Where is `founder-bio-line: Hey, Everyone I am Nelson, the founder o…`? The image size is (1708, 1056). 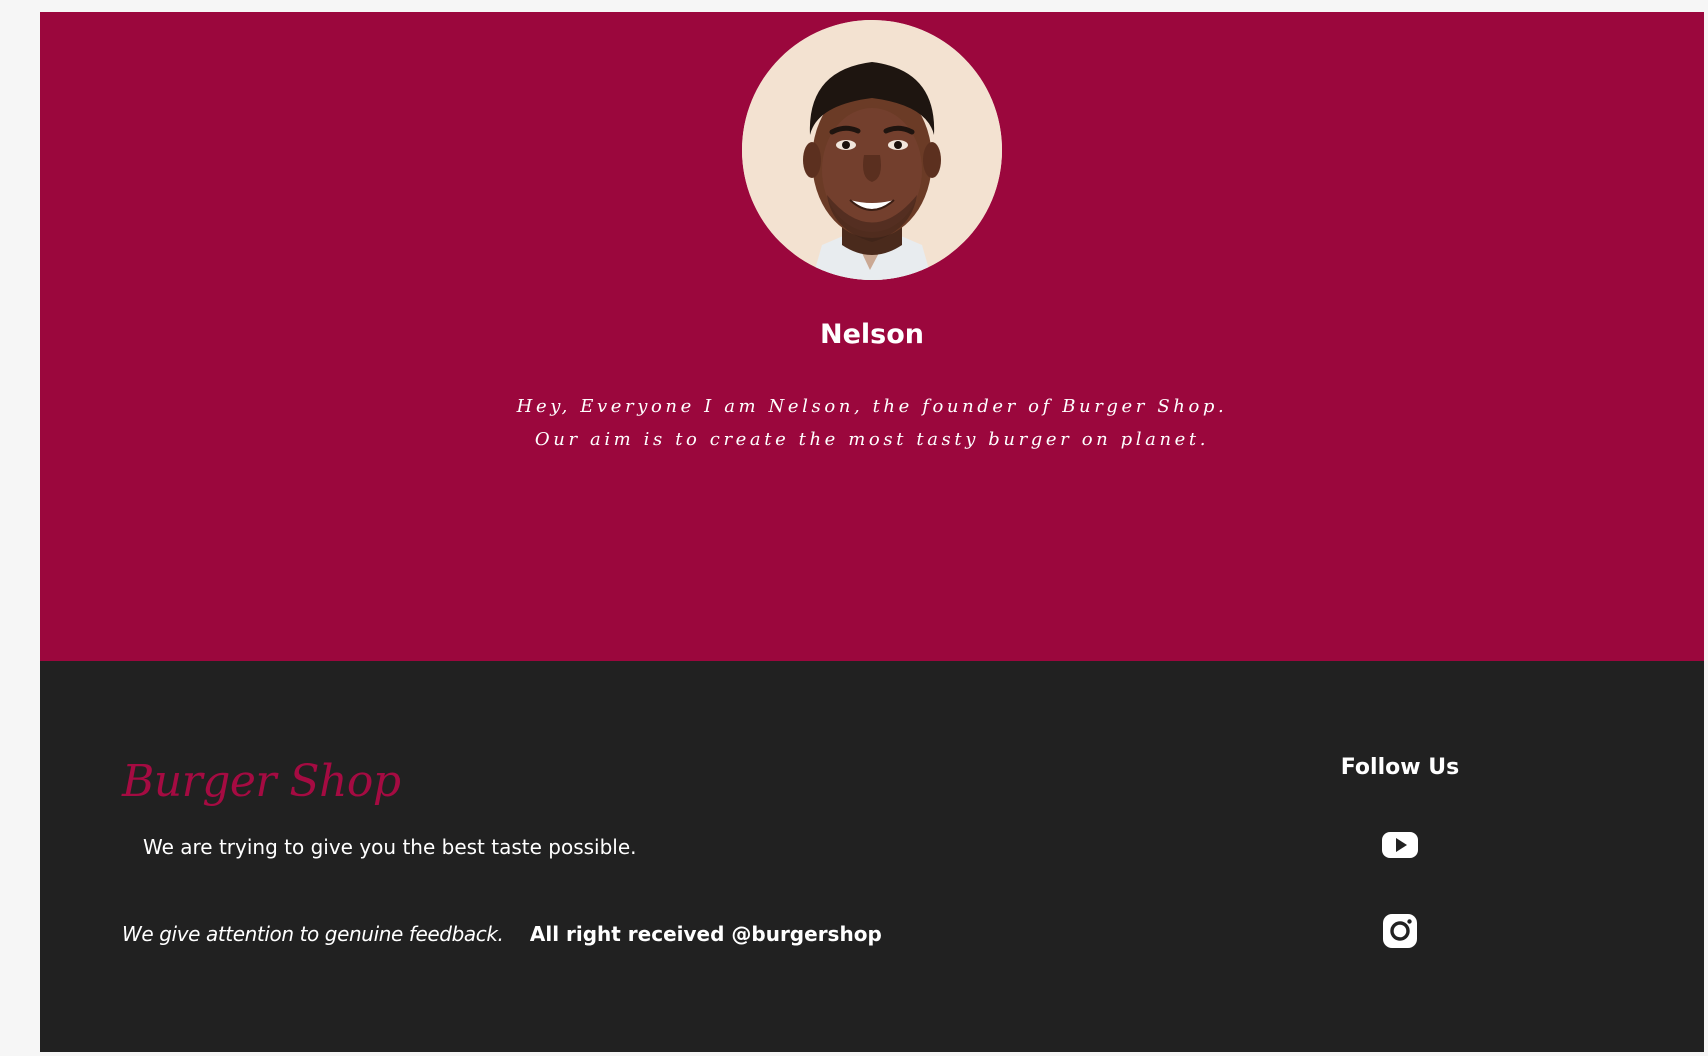
founder-bio-line: Hey, Everyone I am Nelson, the founder o… is located at coordinates (872, 406).